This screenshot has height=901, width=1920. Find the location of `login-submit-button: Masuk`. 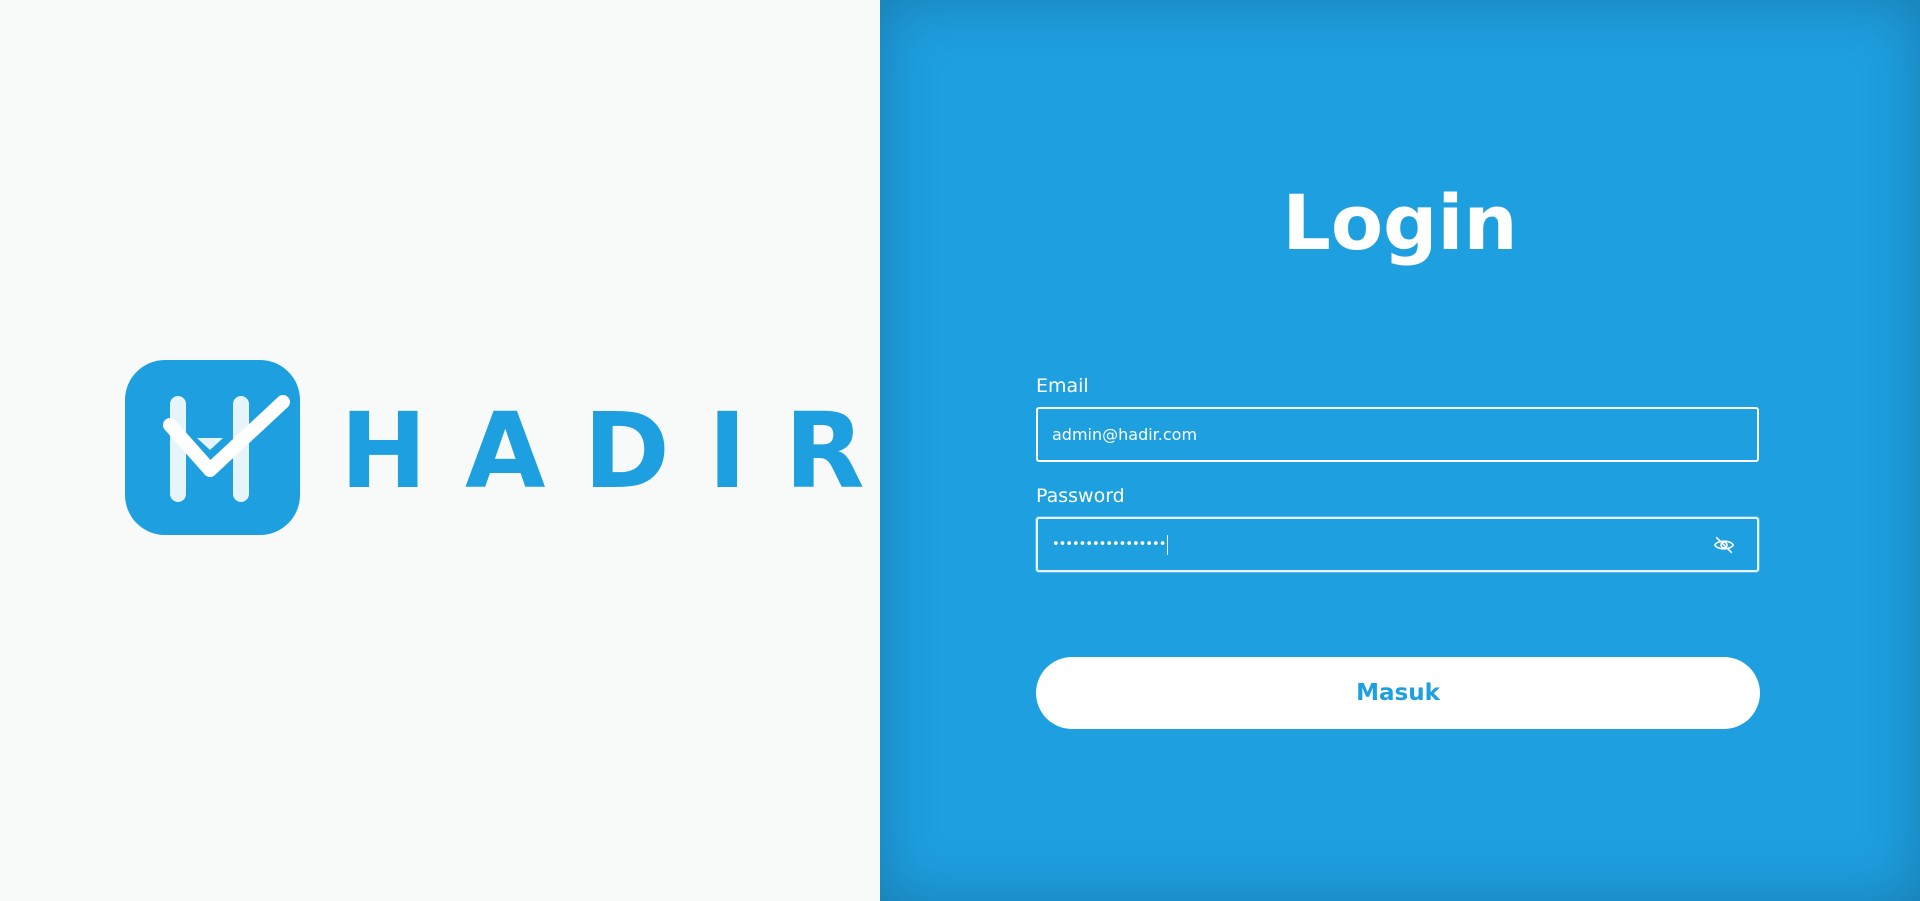

login-submit-button: Masuk is located at coordinates (1398, 693).